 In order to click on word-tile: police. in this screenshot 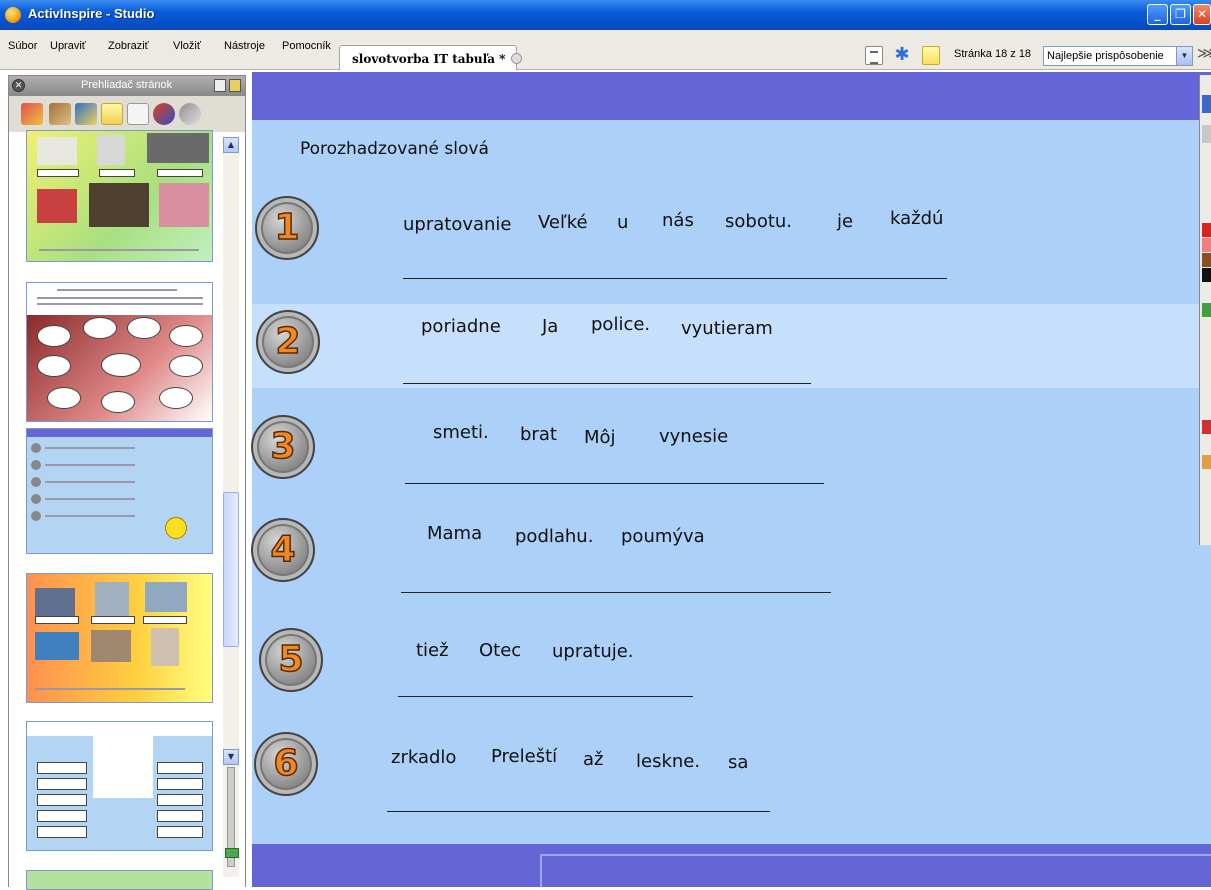, I will do `click(620, 324)`.